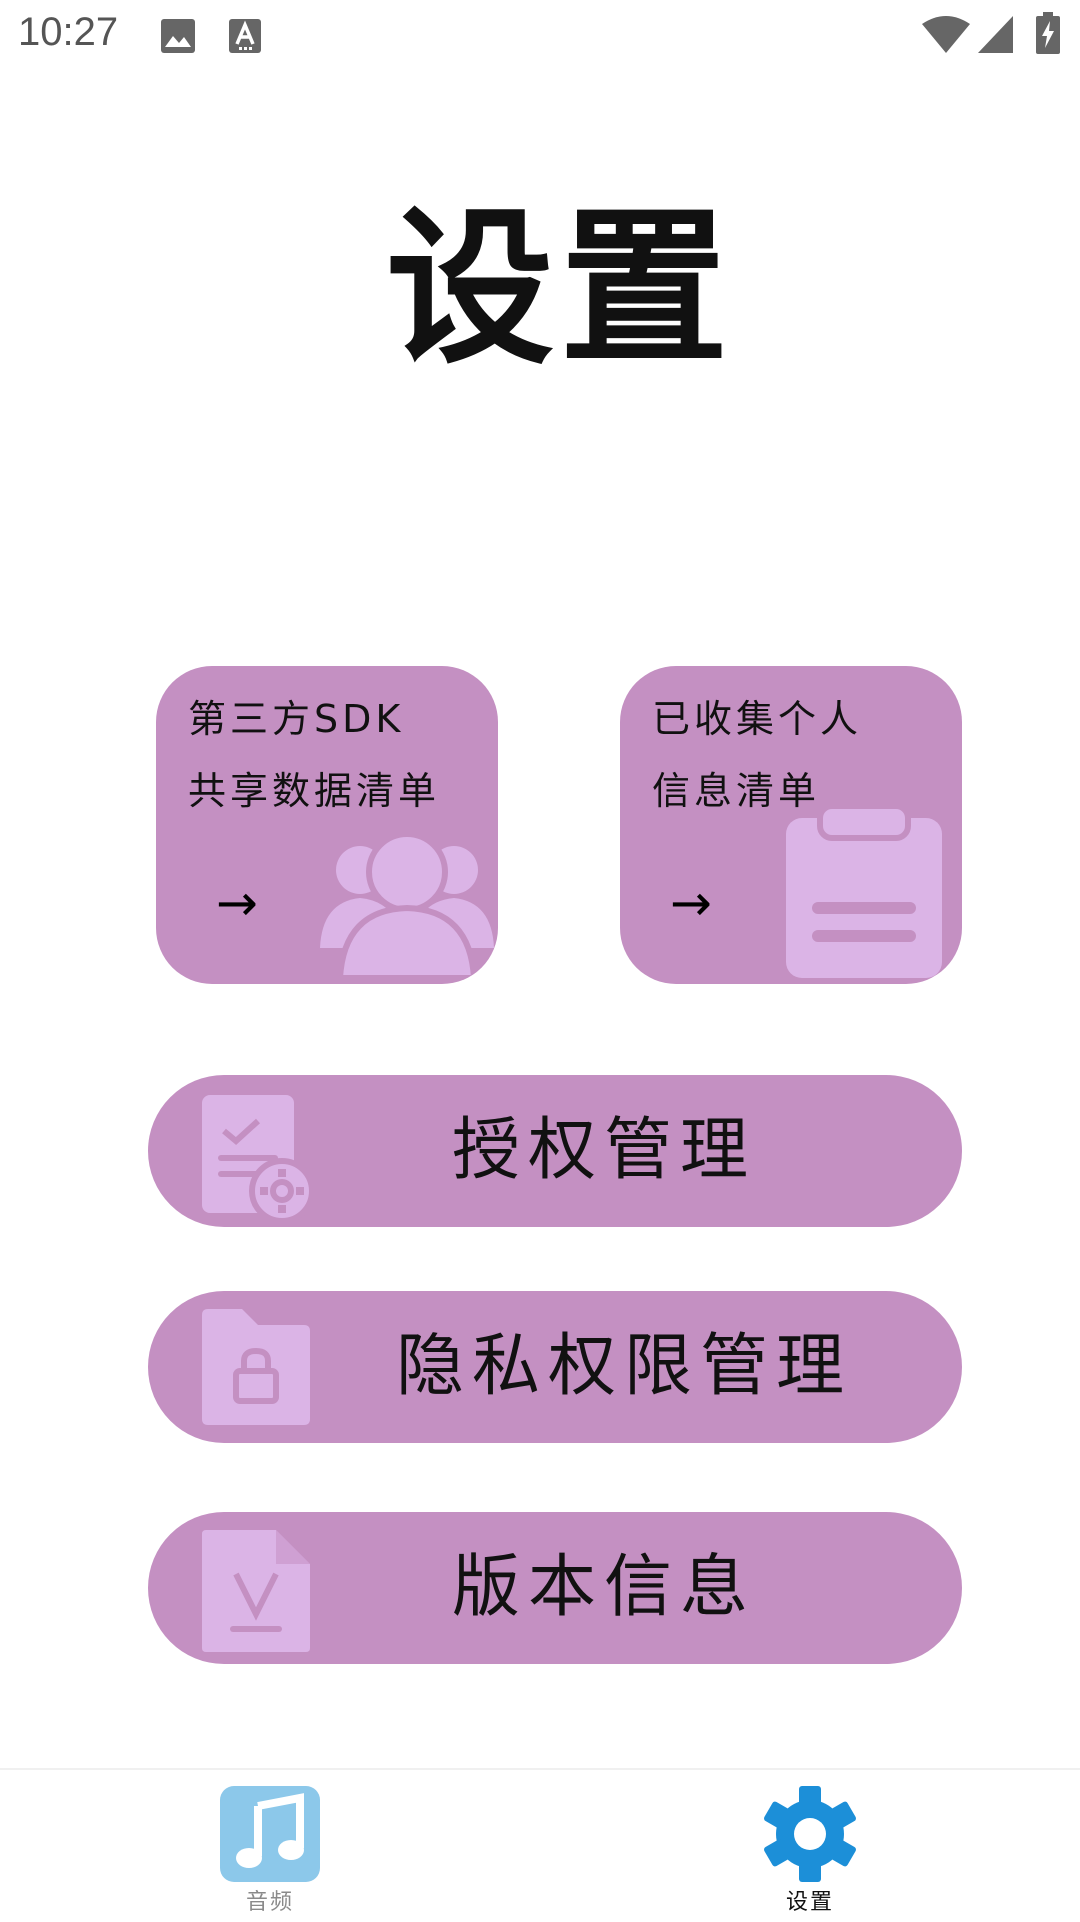  I want to click on cell-signal-icon, so click(996, 37).